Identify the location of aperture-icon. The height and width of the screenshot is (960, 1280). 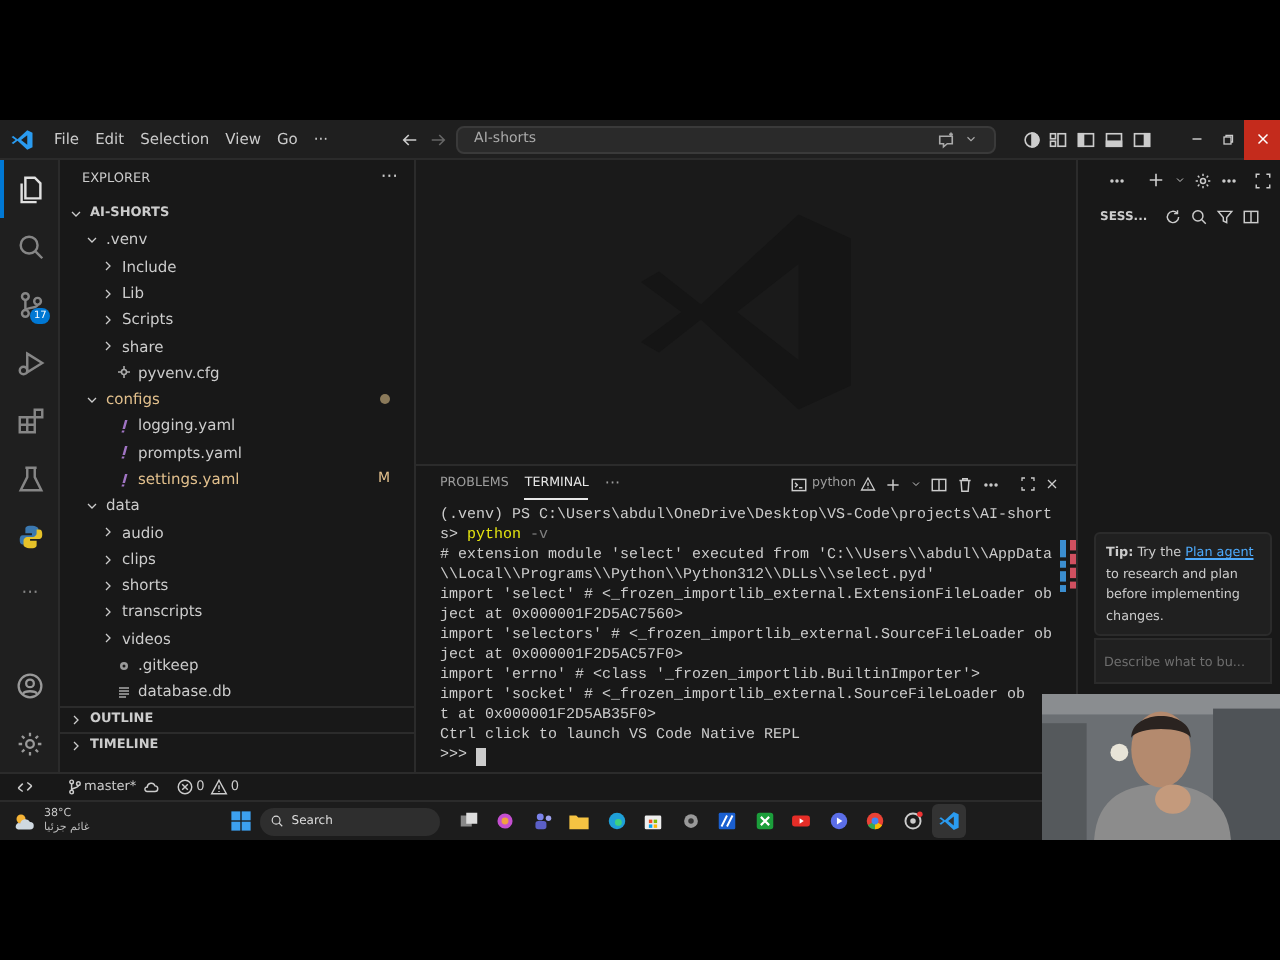
(912, 821).